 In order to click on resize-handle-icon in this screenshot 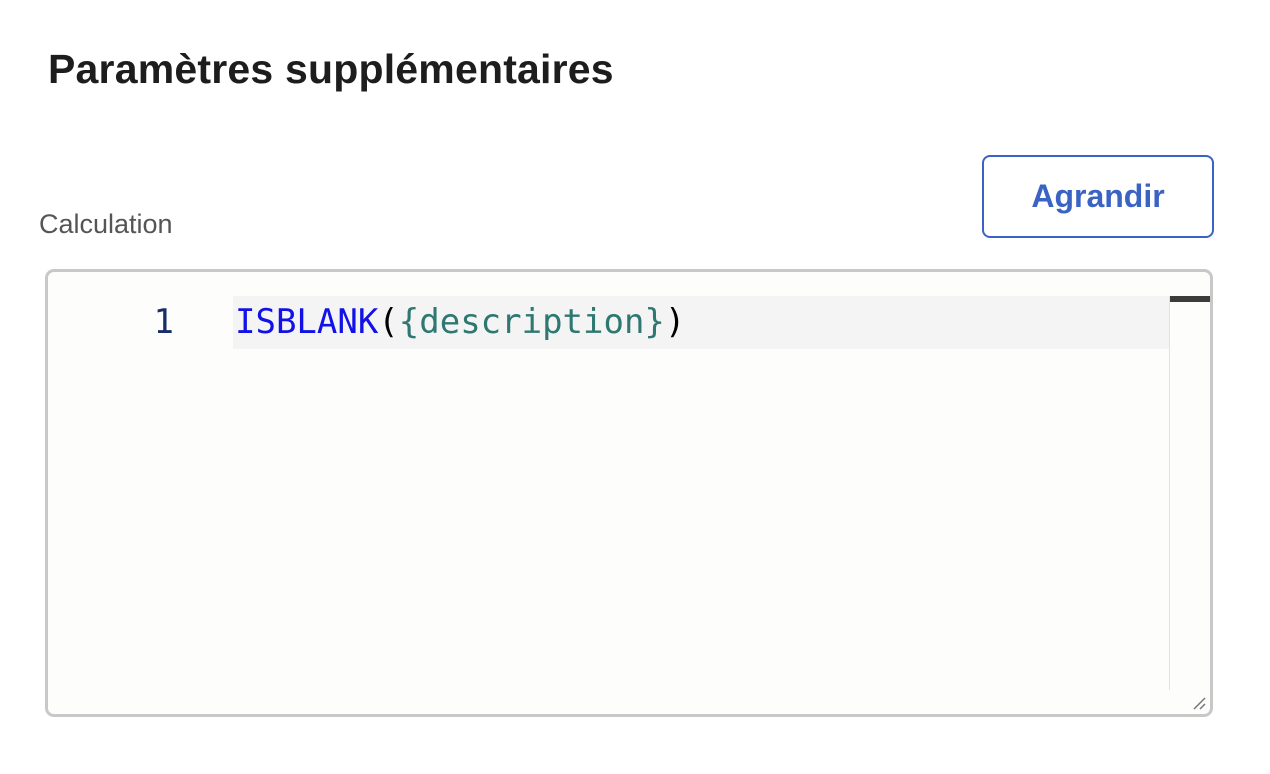, I will do `click(1199, 703)`.